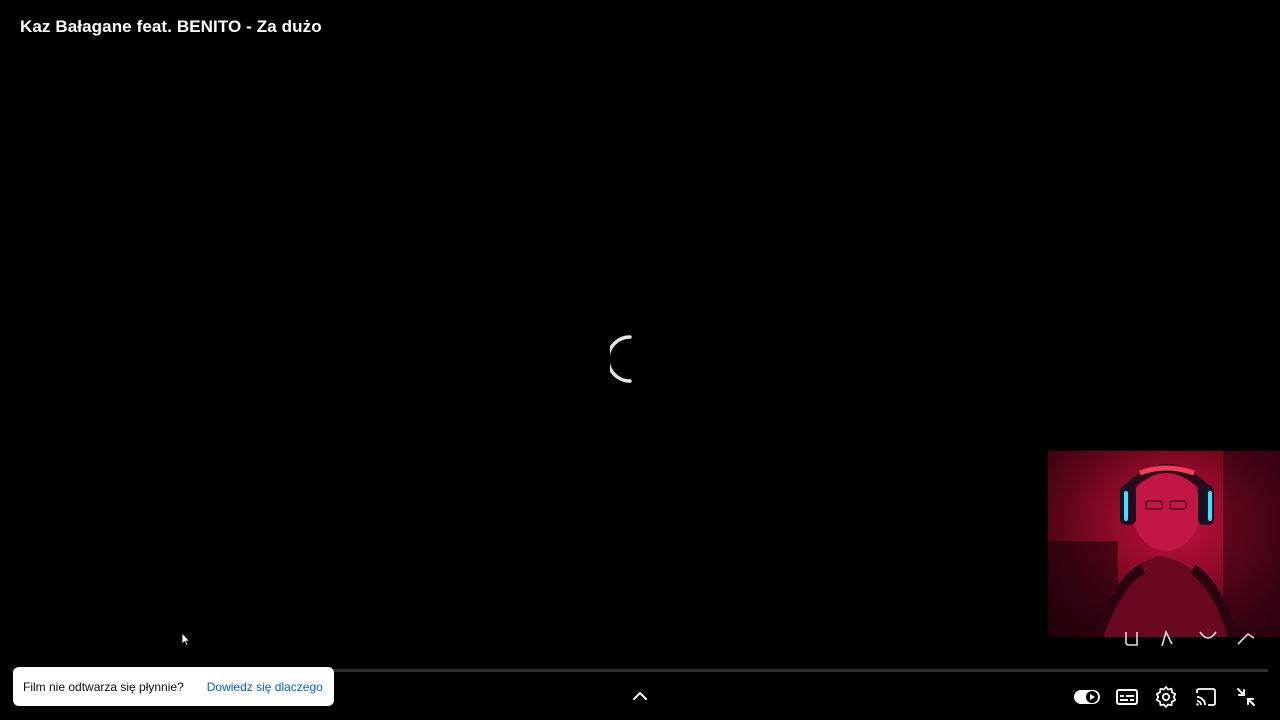 This screenshot has width=1280, height=720. Describe the element at coordinates (171, 26) in the screenshot. I see `video-title: Kaz Bałagane feat. BENITO - Za dużo` at that location.